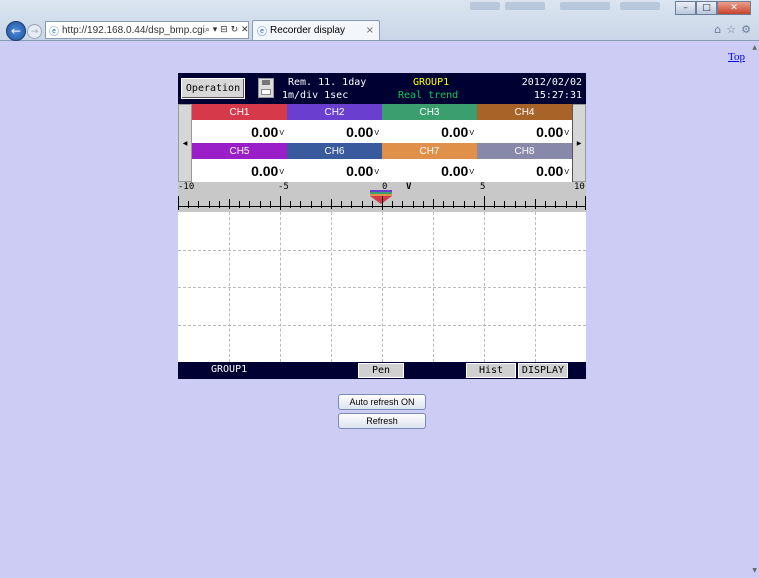 The height and width of the screenshot is (578, 759). I want to click on channel-label: CH1, so click(239, 112).